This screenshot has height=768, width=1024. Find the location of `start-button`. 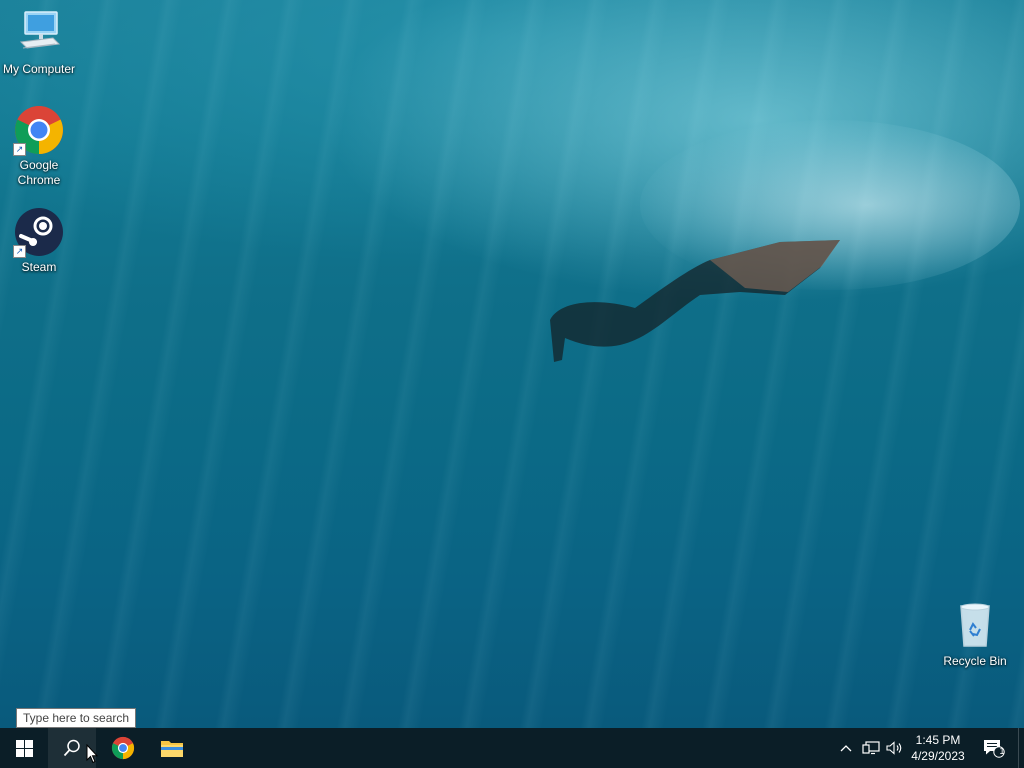

start-button is located at coordinates (24, 748).